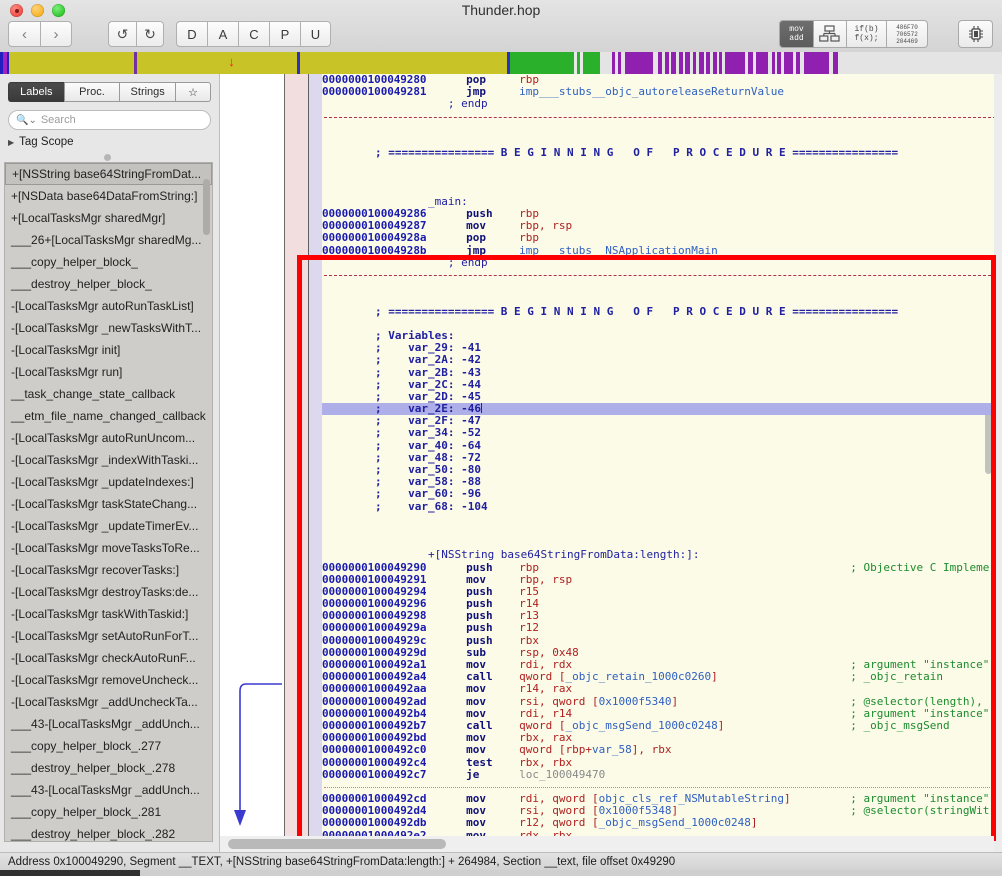 Image resolution: width=1002 pixels, height=876 pixels. I want to click on current-position-marker: ↓, so click(231, 61).